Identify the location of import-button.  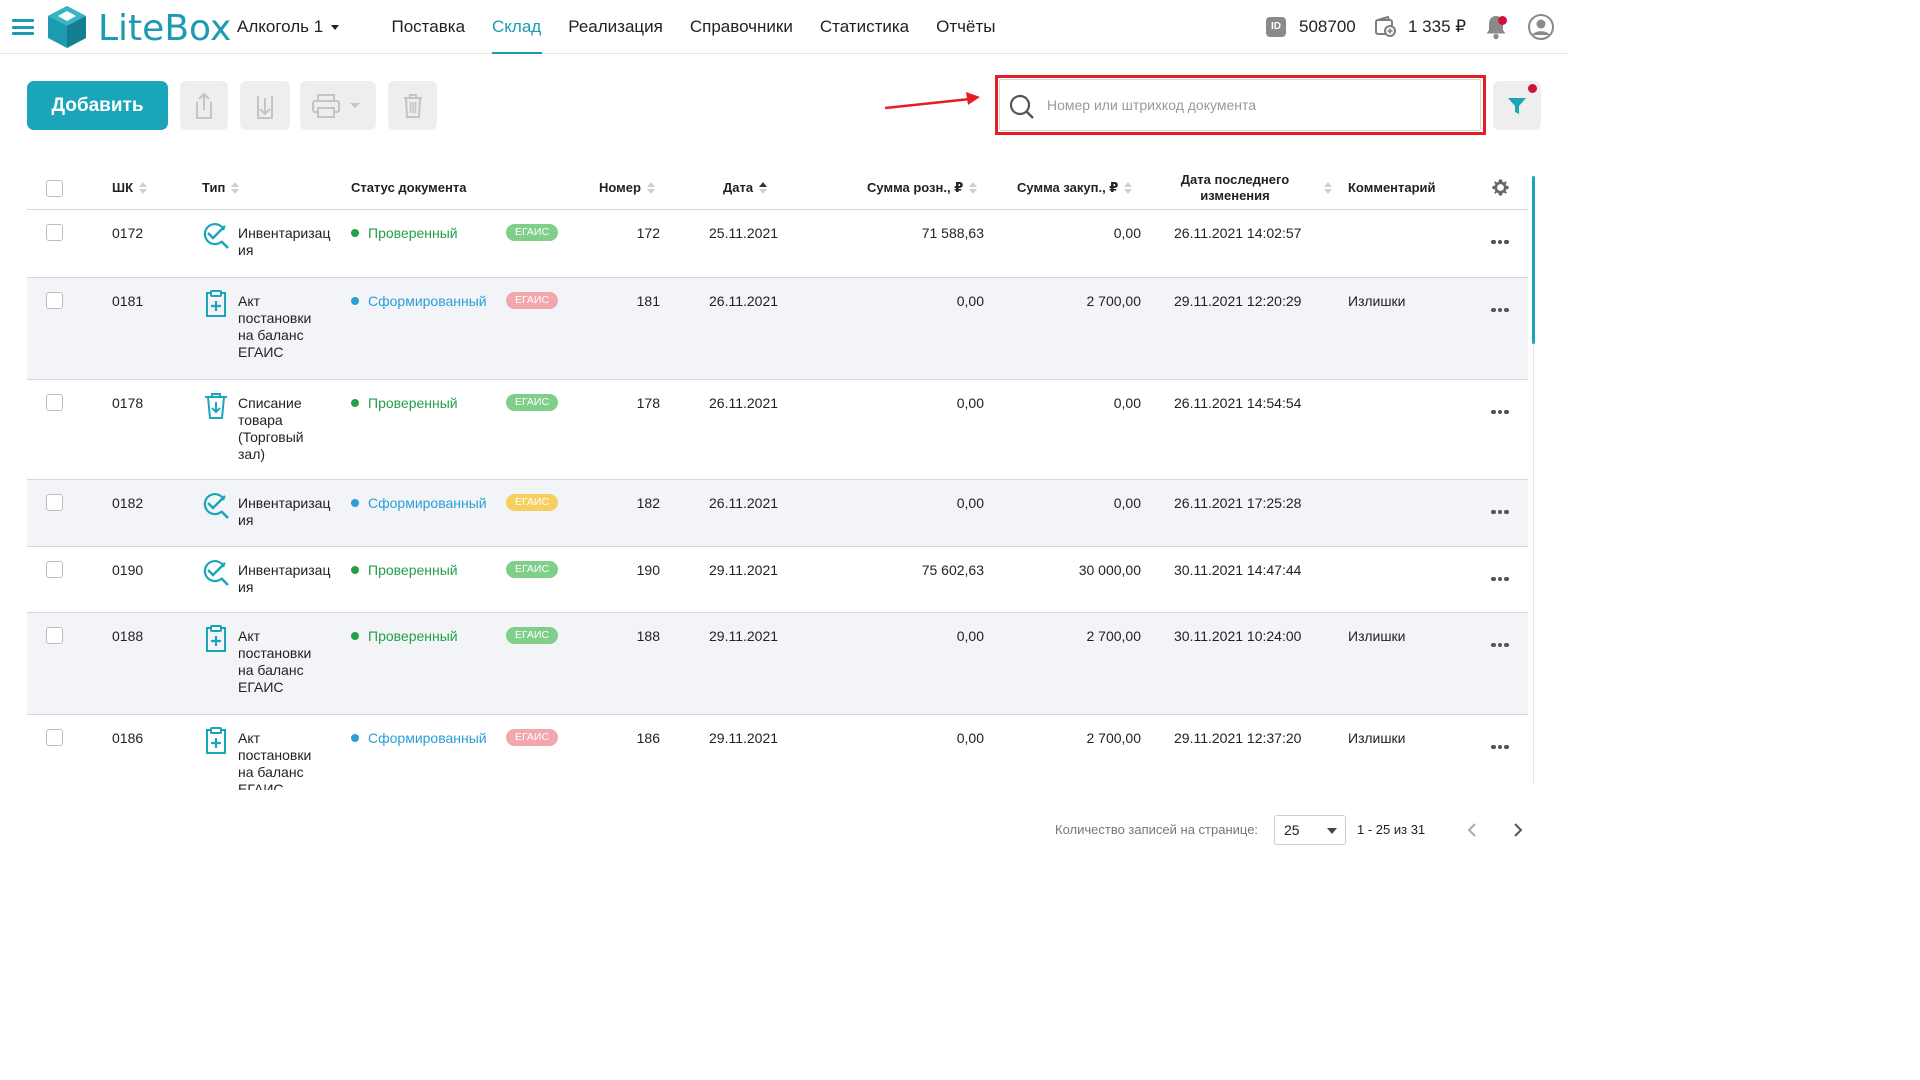
(265, 105).